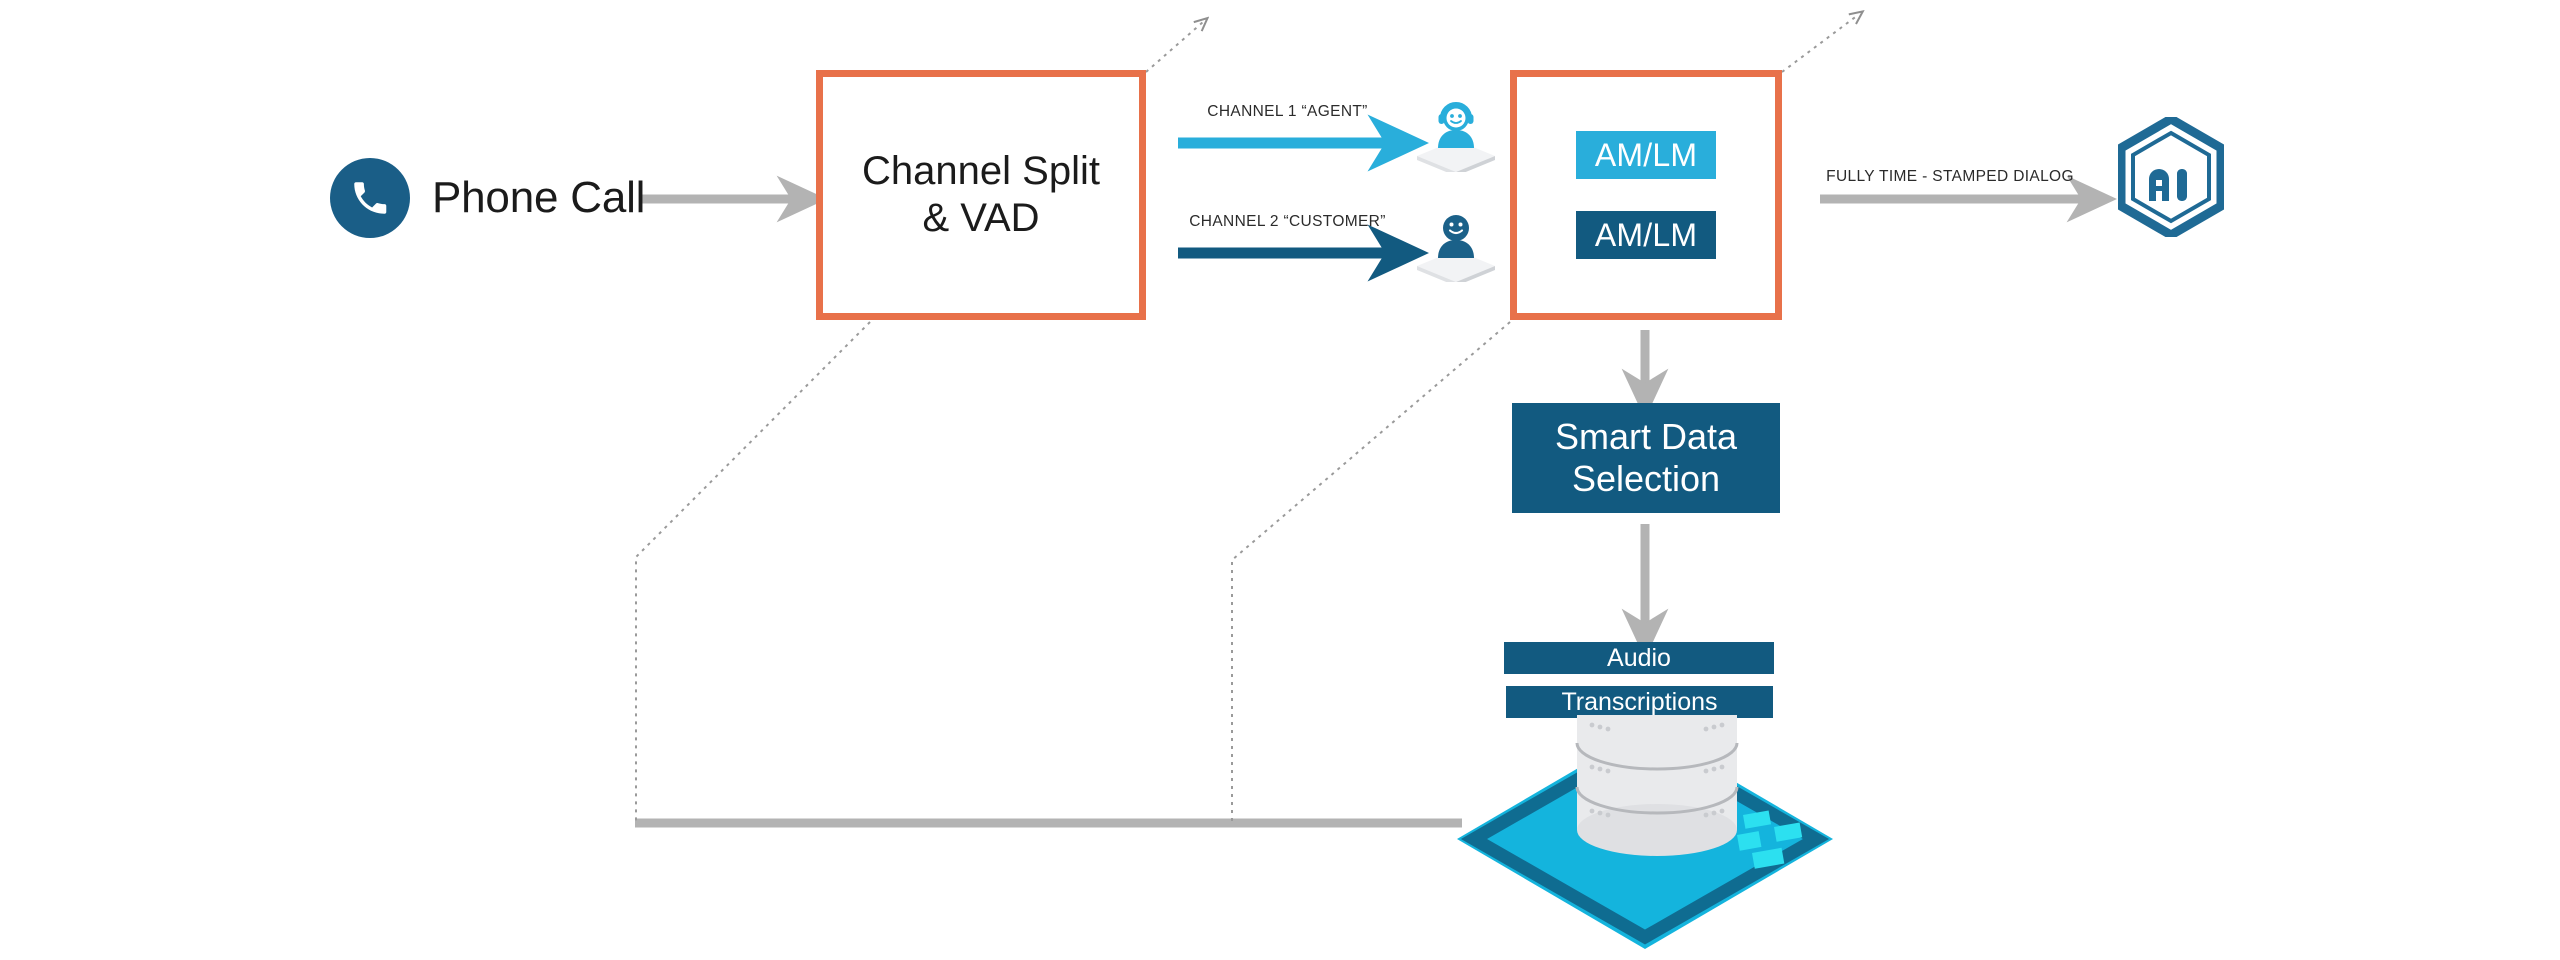 Image resolution: width=2560 pixels, height=960 pixels. What do you see at coordinates (539, 197) in the screenshot?
I see `phone-call-label: Phone Call` at bounding box center [539, 197].